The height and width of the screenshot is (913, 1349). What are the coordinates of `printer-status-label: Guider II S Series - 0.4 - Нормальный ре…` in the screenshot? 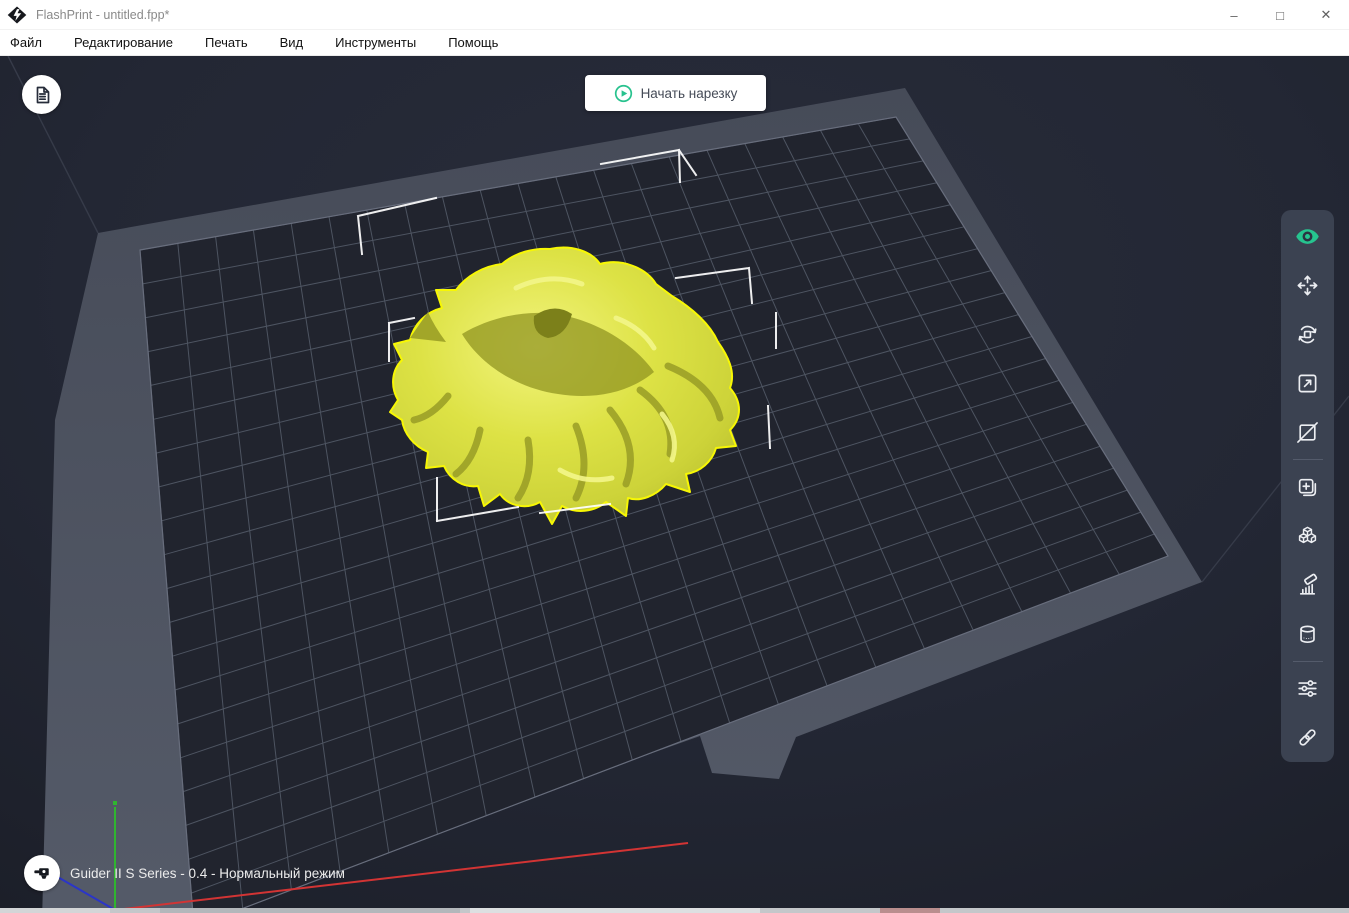 It's located at (207, 873).